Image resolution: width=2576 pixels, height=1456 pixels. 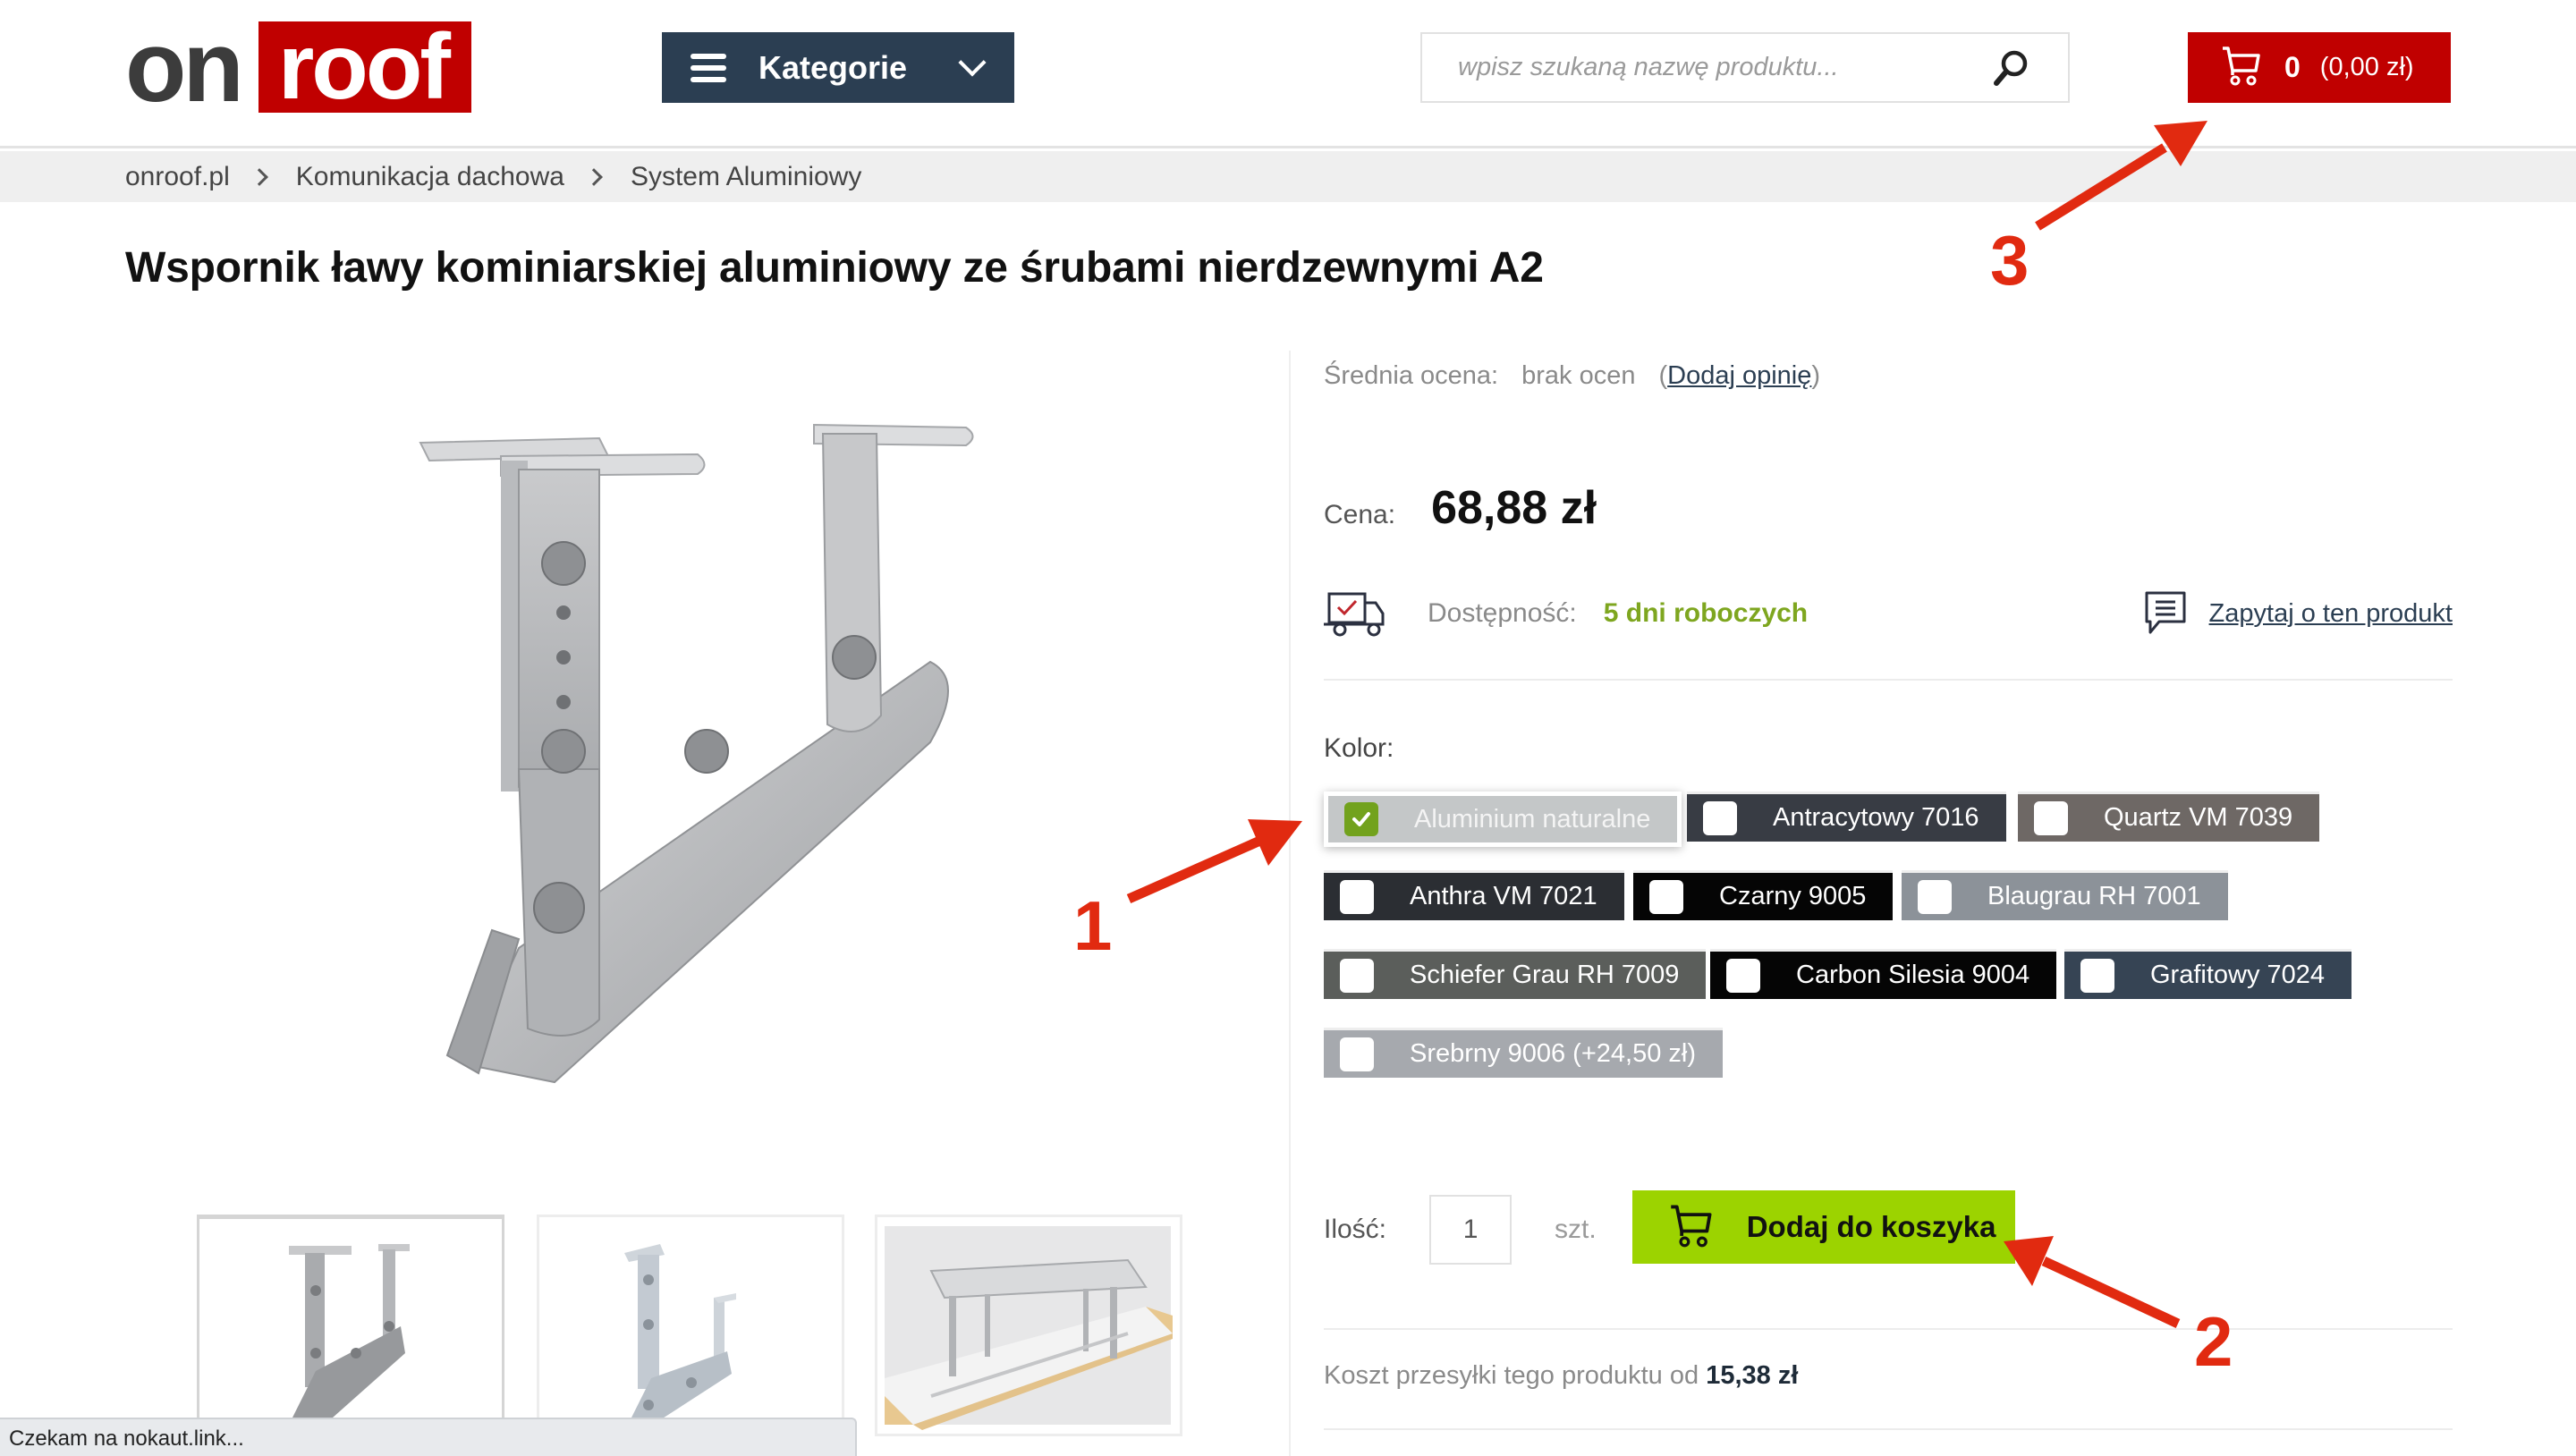 What do you see at coordinates (707, 751) in the screenshot?
I see `product-main-image` at bounding box center [707, 751].